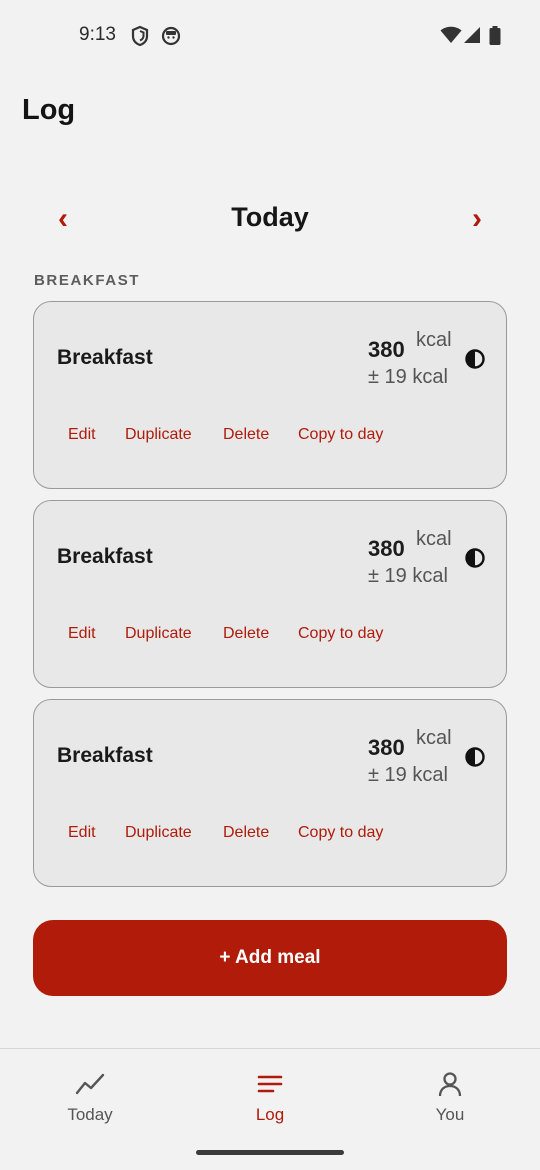  Describe the element at coordinates (97, 34) in the screenshot. I see `status-time: 9:13` at that location.